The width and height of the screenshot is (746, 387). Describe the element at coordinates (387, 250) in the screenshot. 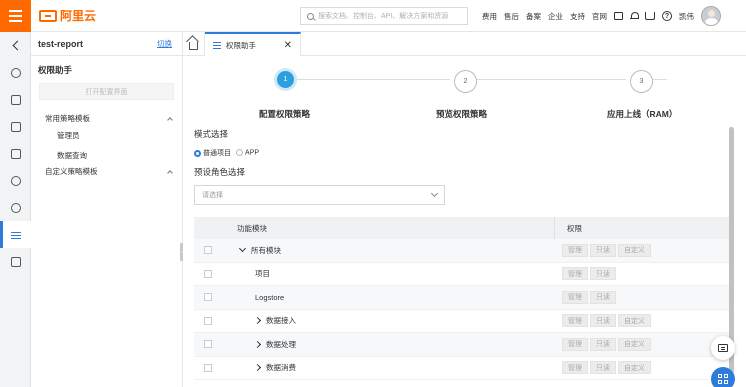

I see `row-name-cell: 所有模块` at that location.